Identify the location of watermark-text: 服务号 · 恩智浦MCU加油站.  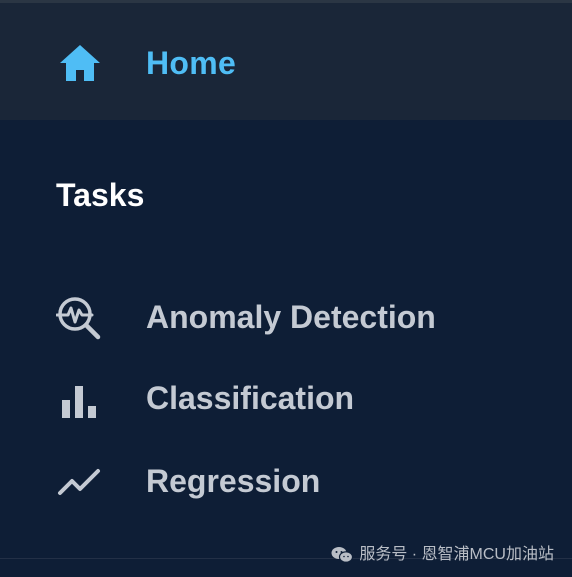
(456, 554).